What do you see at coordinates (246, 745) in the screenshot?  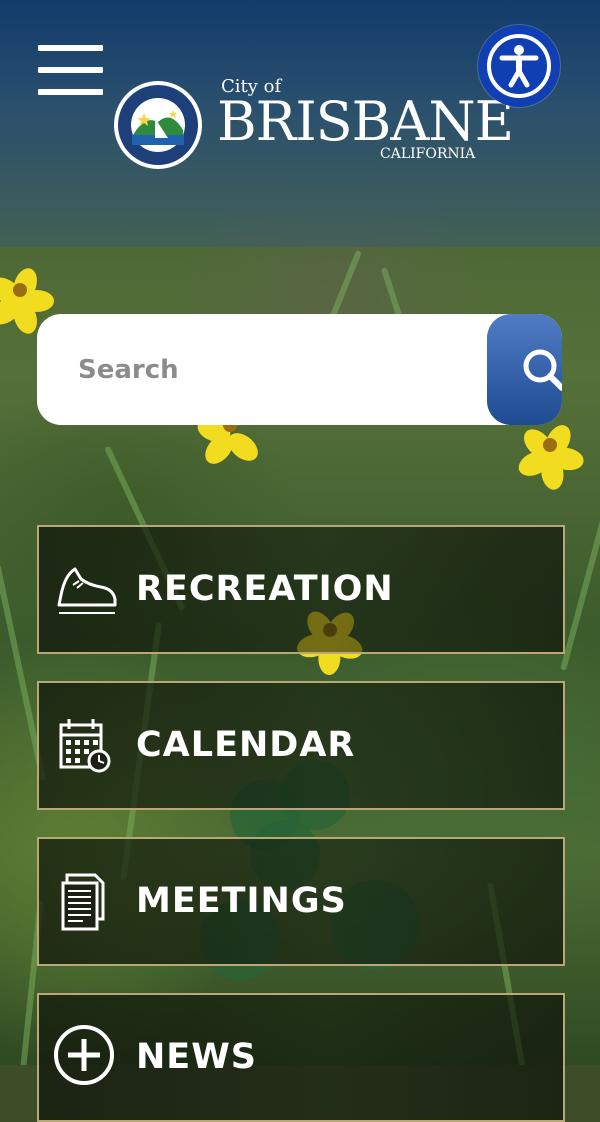 I see `nav-tile-label: CALENDAR` at bounding box center [246, 745].